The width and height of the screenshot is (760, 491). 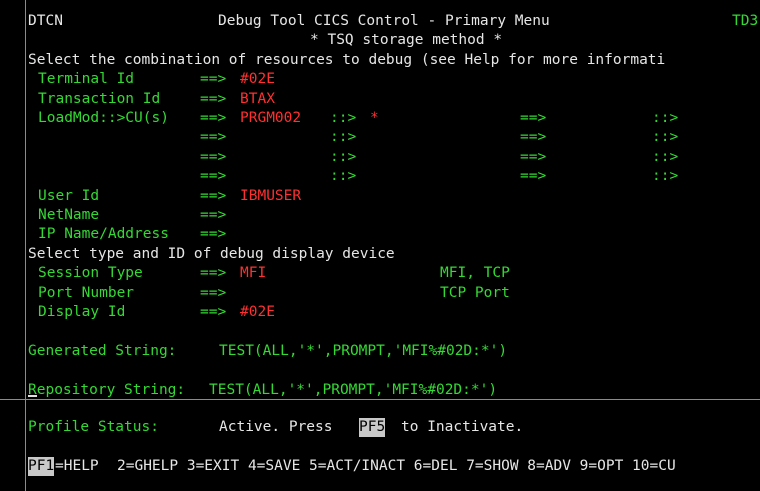 What do you see at coordinates (69, 195) in the screenshot?
I see `user-id-label: User Id` at bounding box center [69, 195].